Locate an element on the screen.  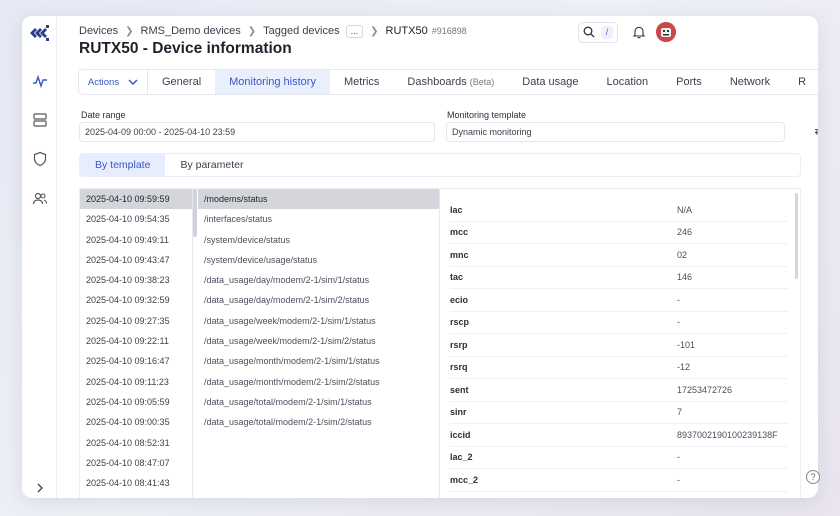
detail-value: 17253472726 is located at coordinates (705, 389).